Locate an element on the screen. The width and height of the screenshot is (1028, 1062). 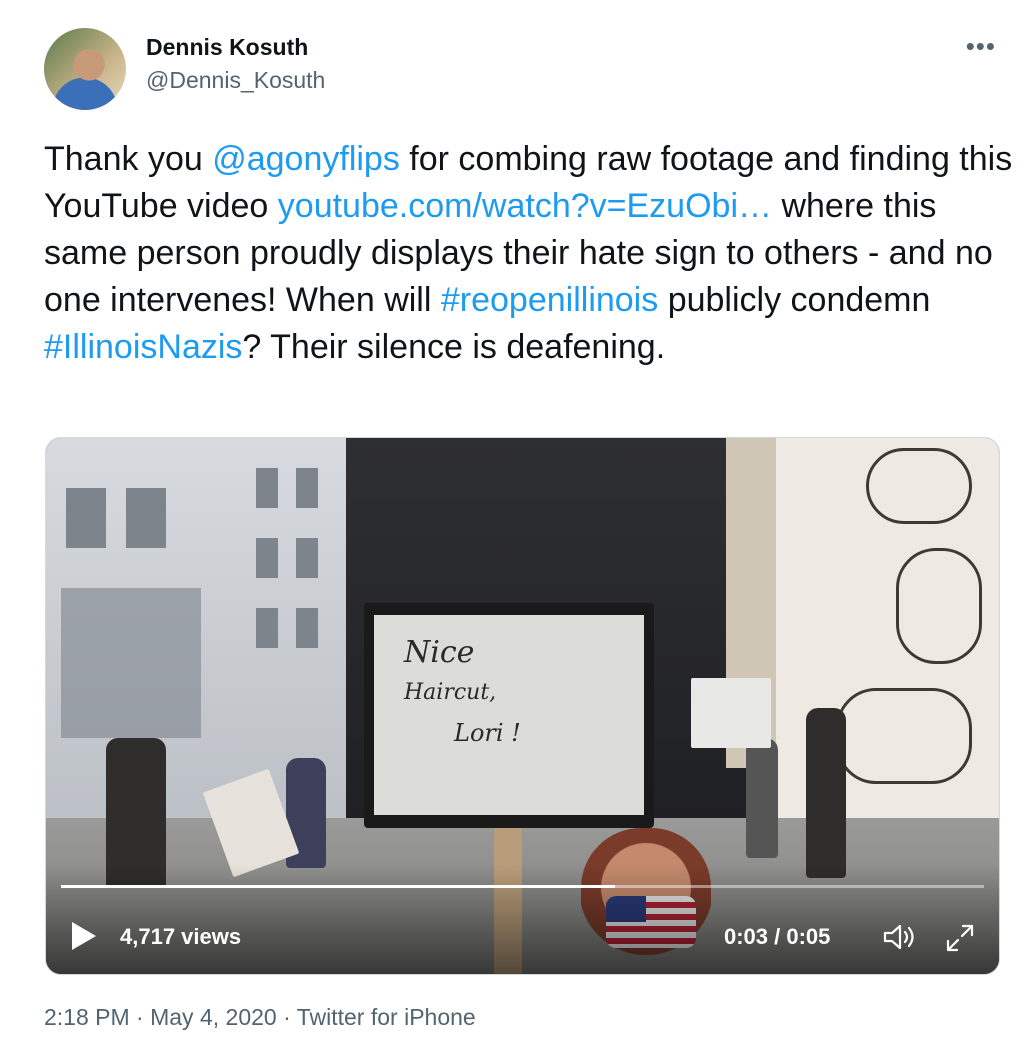
tweet-source: Twitter for iPhone is located at coordinates (386, 1017).